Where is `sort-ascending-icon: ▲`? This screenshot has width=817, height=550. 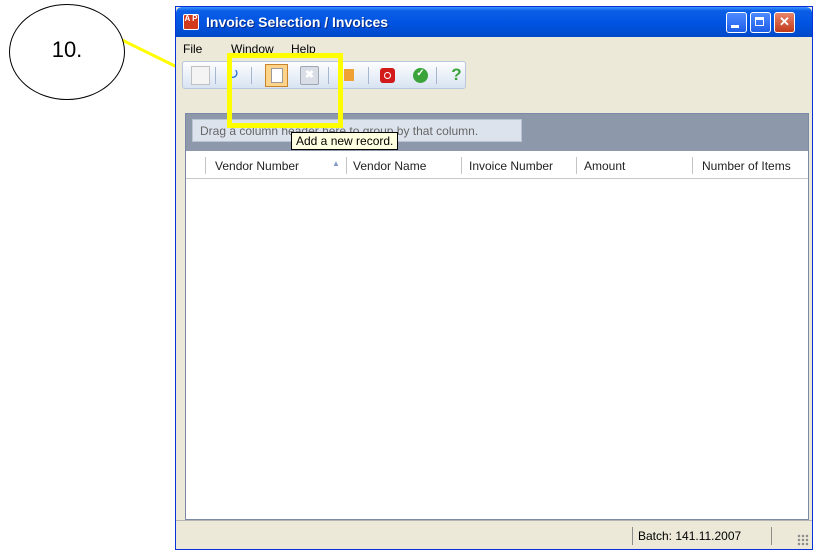 sort-ascending-icon: ▲ is located at coordinates (336, 163).